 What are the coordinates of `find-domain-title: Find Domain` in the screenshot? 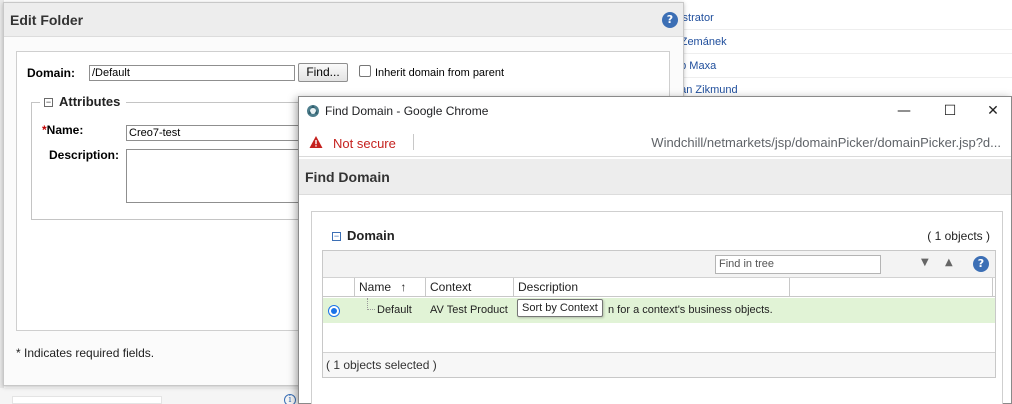 It's located at (655, 177).